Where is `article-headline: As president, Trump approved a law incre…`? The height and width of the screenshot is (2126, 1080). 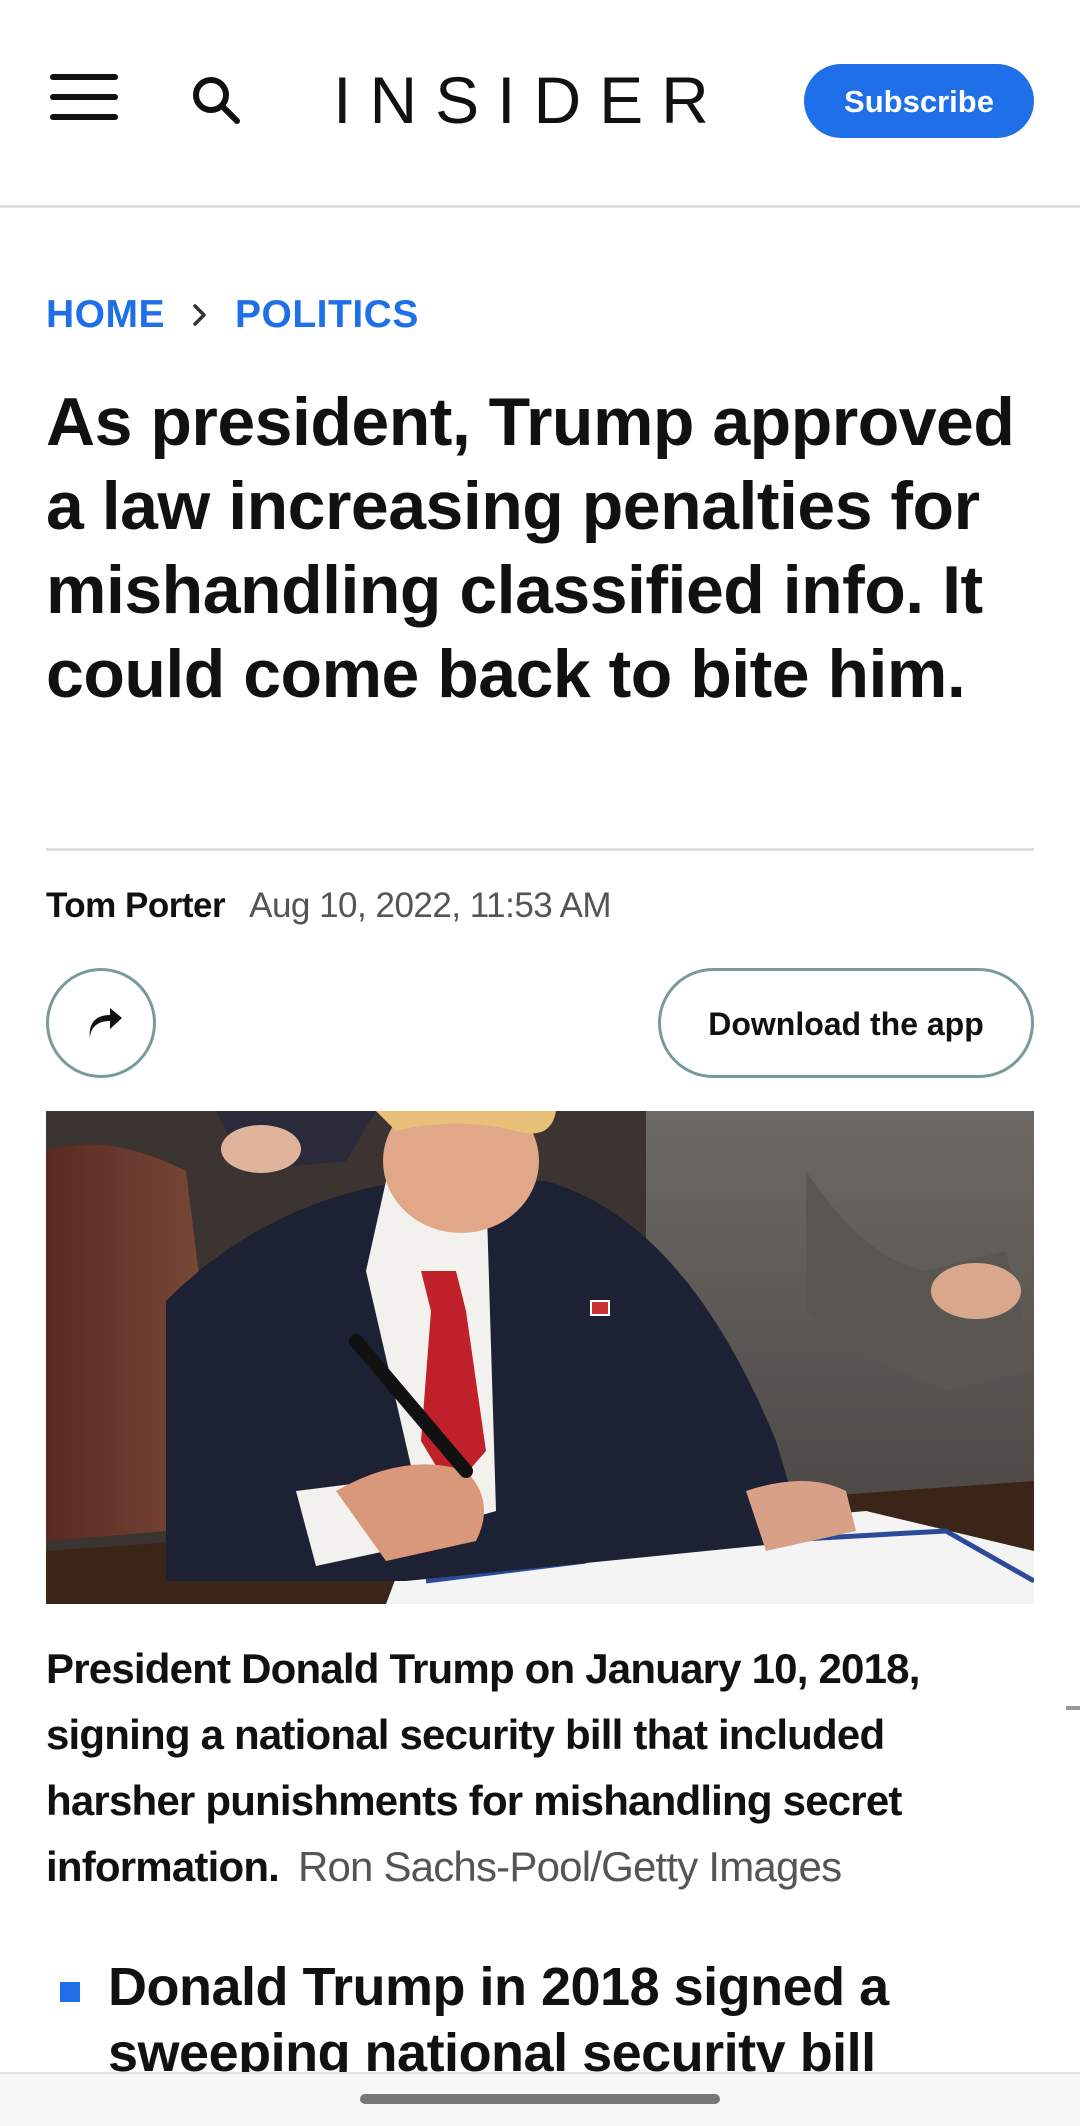 article-headline: As president, Trump approved a law incre… is located at coordinates (530, 548).